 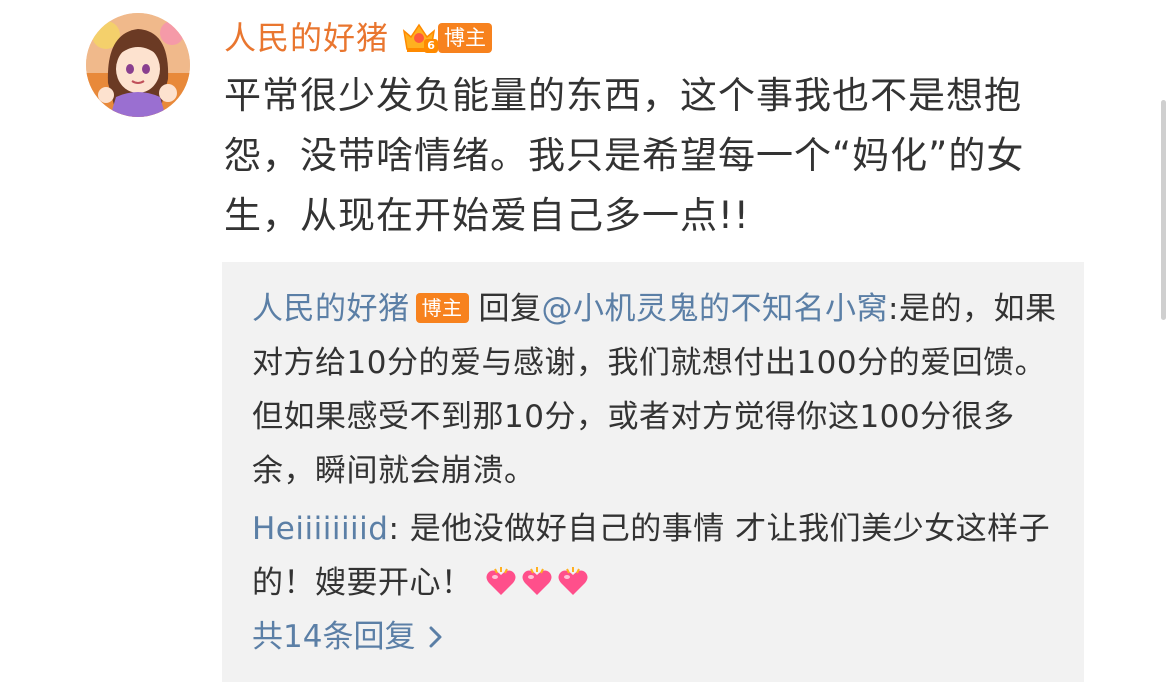 What do you see at coordinates (331, 309) in the screenshot?
I see `reply-user: 人民的好猪` at bounding box center [331, 309].